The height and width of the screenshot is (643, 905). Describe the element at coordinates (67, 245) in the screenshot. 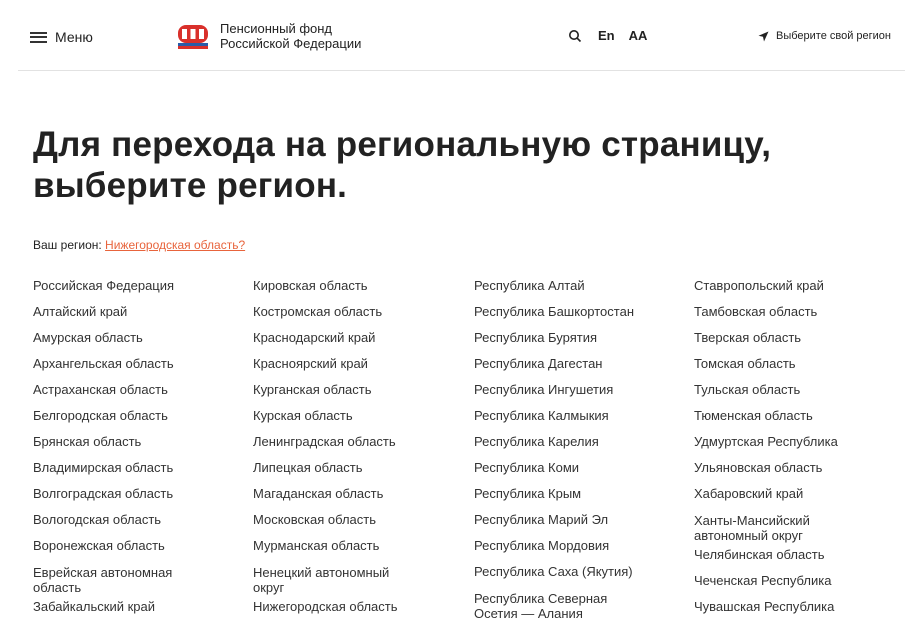

I see `your-region-label: Ваш регион:` at that location.